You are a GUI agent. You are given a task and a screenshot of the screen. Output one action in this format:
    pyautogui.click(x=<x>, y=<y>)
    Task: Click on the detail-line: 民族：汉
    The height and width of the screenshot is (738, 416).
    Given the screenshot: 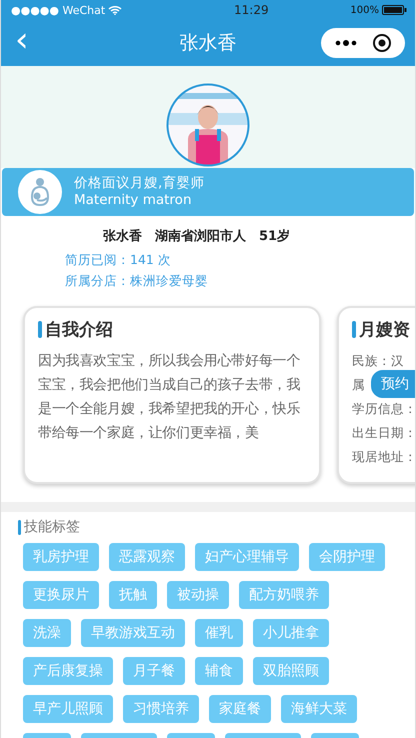 What is the action you would take?
    pyautogui.click(x=378, y=361)
    